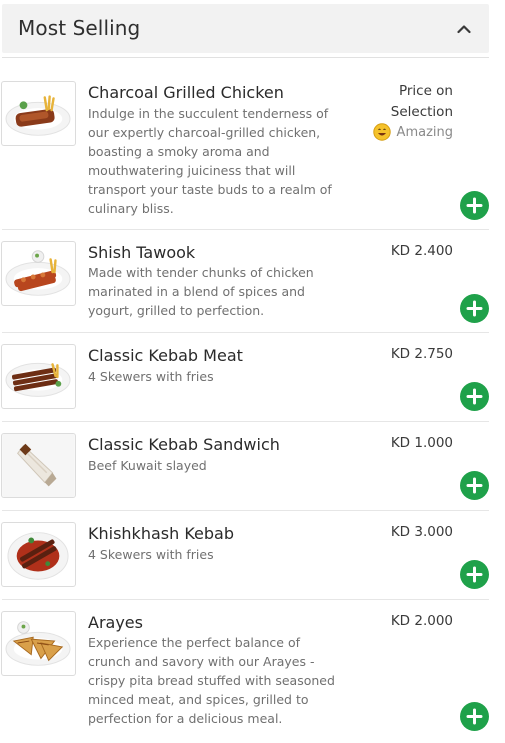 This screenshot has width=505, height=743. Describe the element at coordinates (147, 465) in the screenshot. I see `item-description: Beef Kuwait slayed` at that location.